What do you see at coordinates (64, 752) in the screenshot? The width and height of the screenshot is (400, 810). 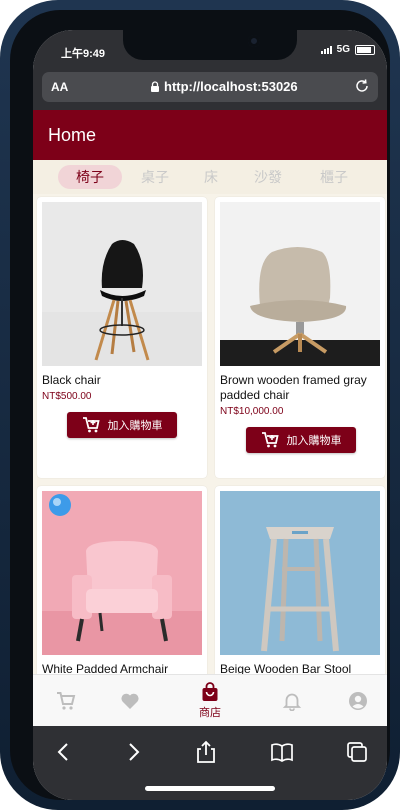 I see `back-icon` at bounding box center [64, 752].